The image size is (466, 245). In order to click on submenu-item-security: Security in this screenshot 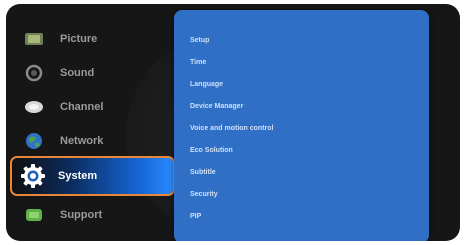, I will do `click(204, 194)`.